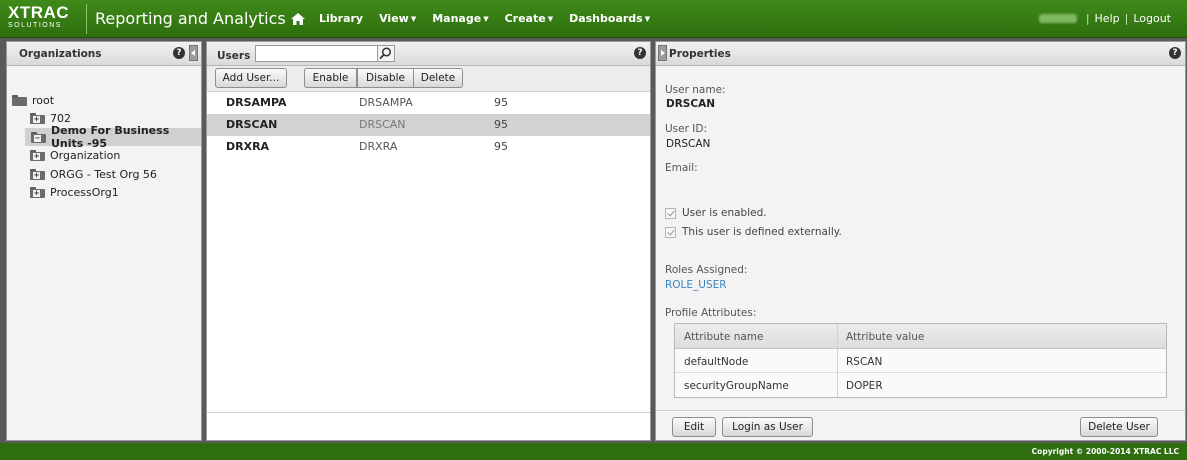  What do you see at coordinates (706, 270) in the screenshot?
I see `roles-label: Roles Assigned:` at bounding box center [706, 270].